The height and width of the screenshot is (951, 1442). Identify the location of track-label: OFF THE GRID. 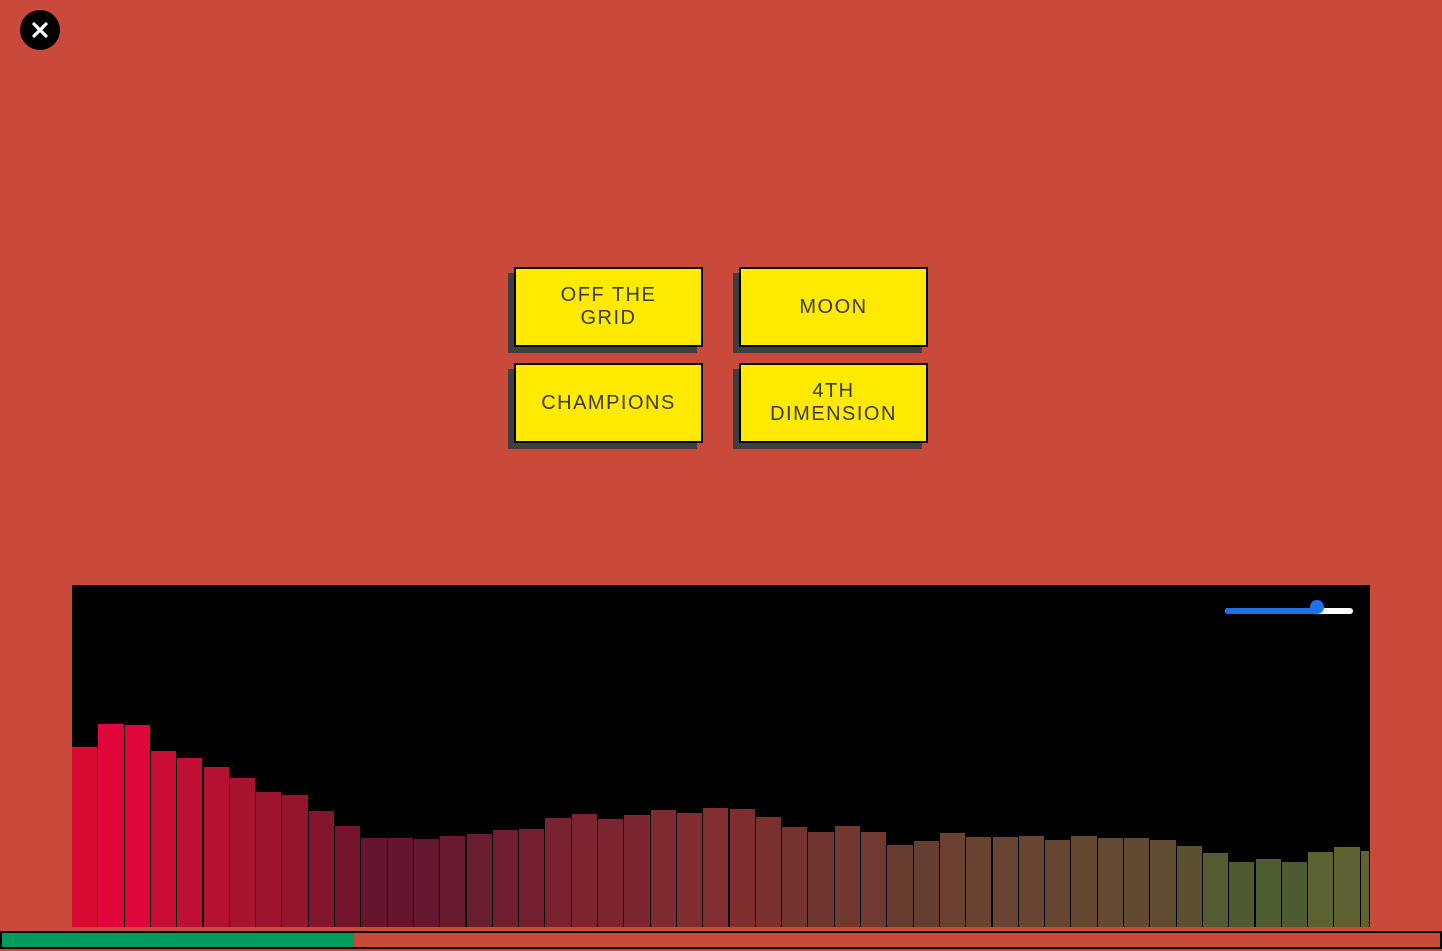
(608, 306).